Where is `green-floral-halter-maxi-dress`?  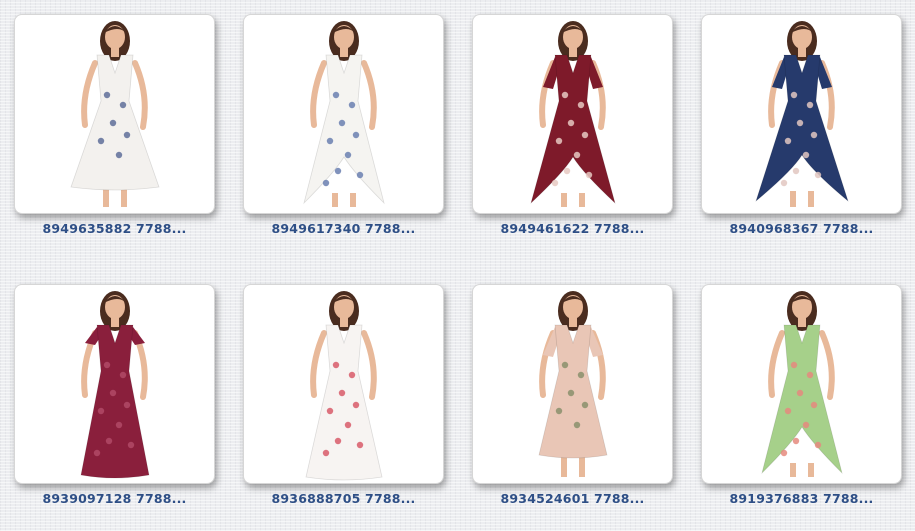
green-floral-halter-maxi-dress is located at coordinates (802, 384).